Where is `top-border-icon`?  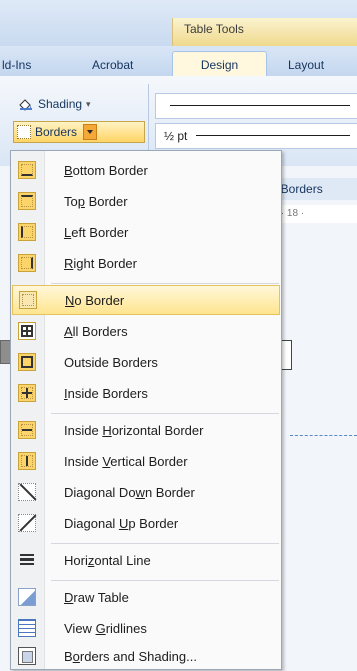 top-border-icon is located at coordinates (27, 201).